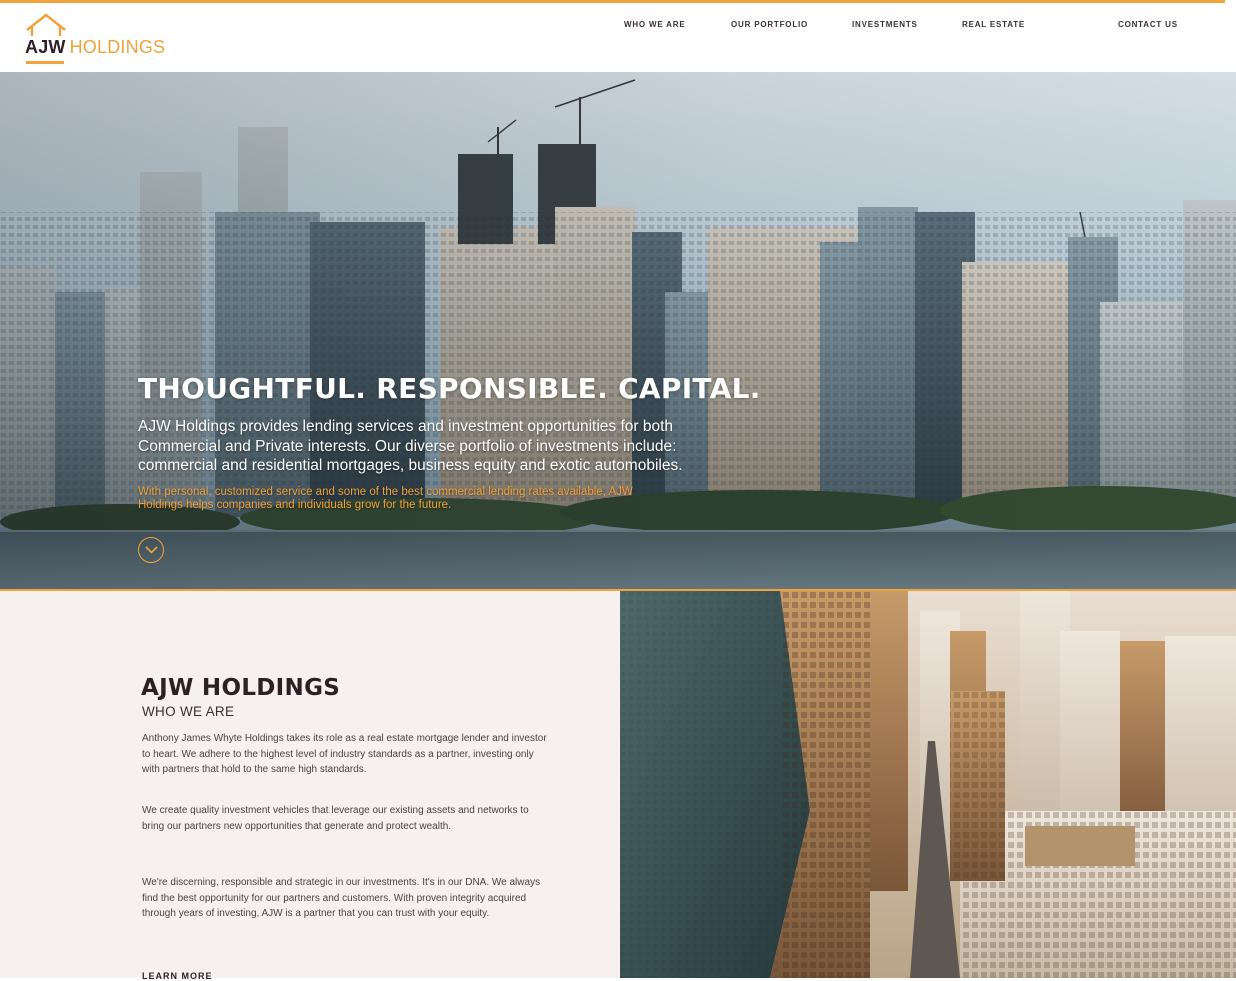 The height and width of the screenshot is (981, 1236). Describe the element at coordinates (993, 24) in the screenshot. I see `nav-real-estate: REAL ESTATE` at that location.